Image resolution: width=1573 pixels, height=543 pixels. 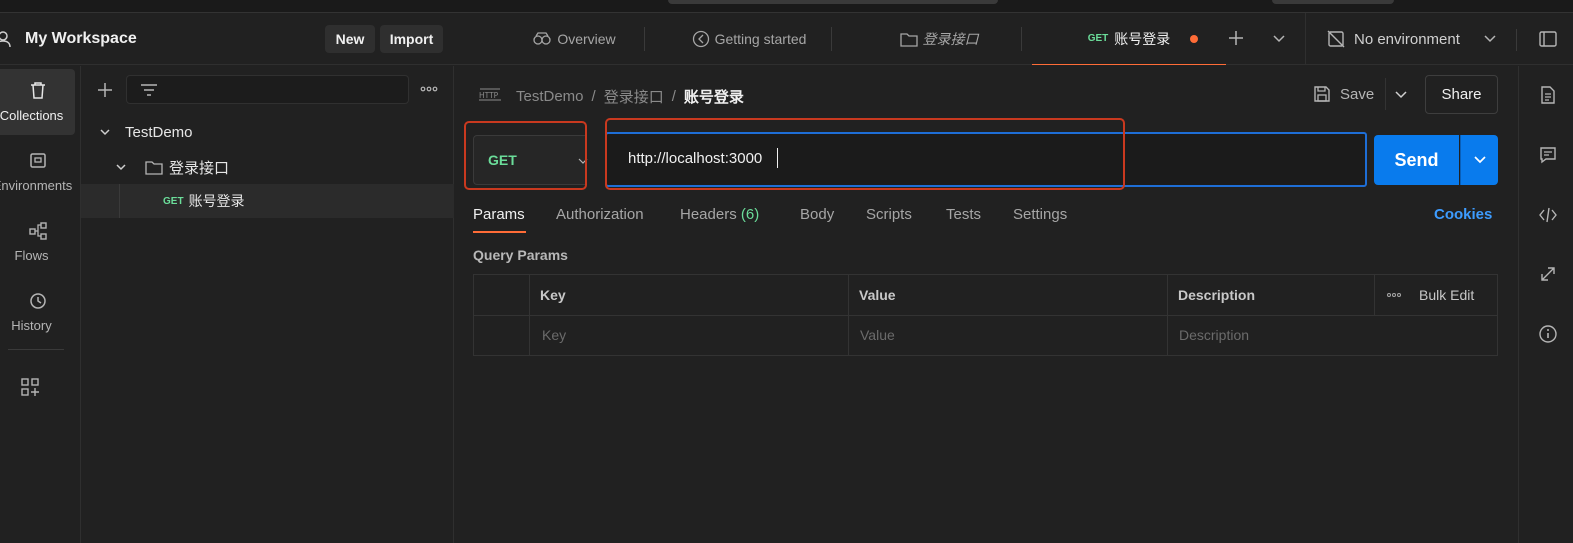 I want to click on workspace-header: My Workspace New Import, so click(x=227, y=39).